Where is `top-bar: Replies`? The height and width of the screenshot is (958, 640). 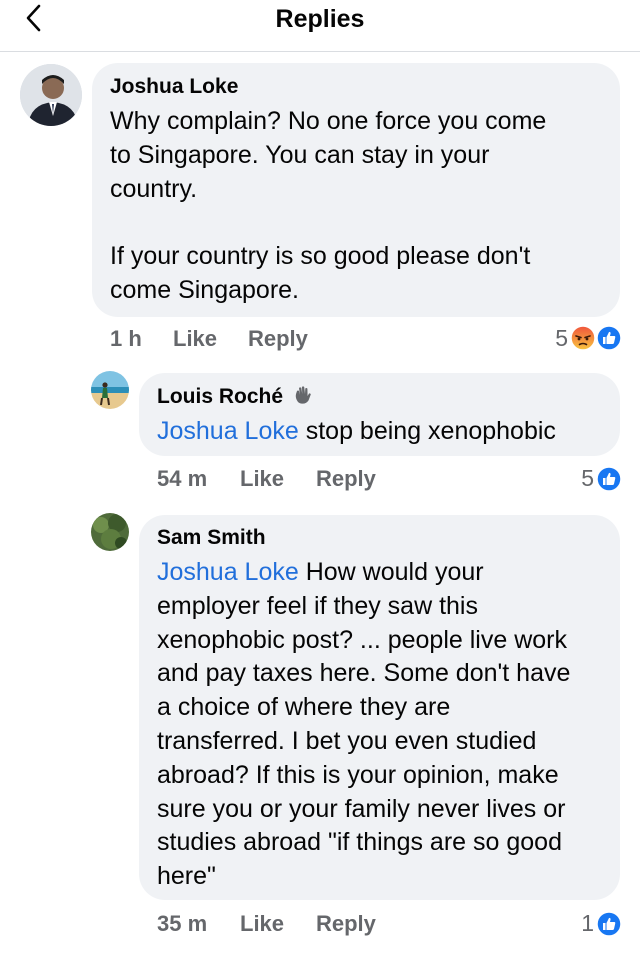 top-bar: Replies is located at coordinates (320, 26).